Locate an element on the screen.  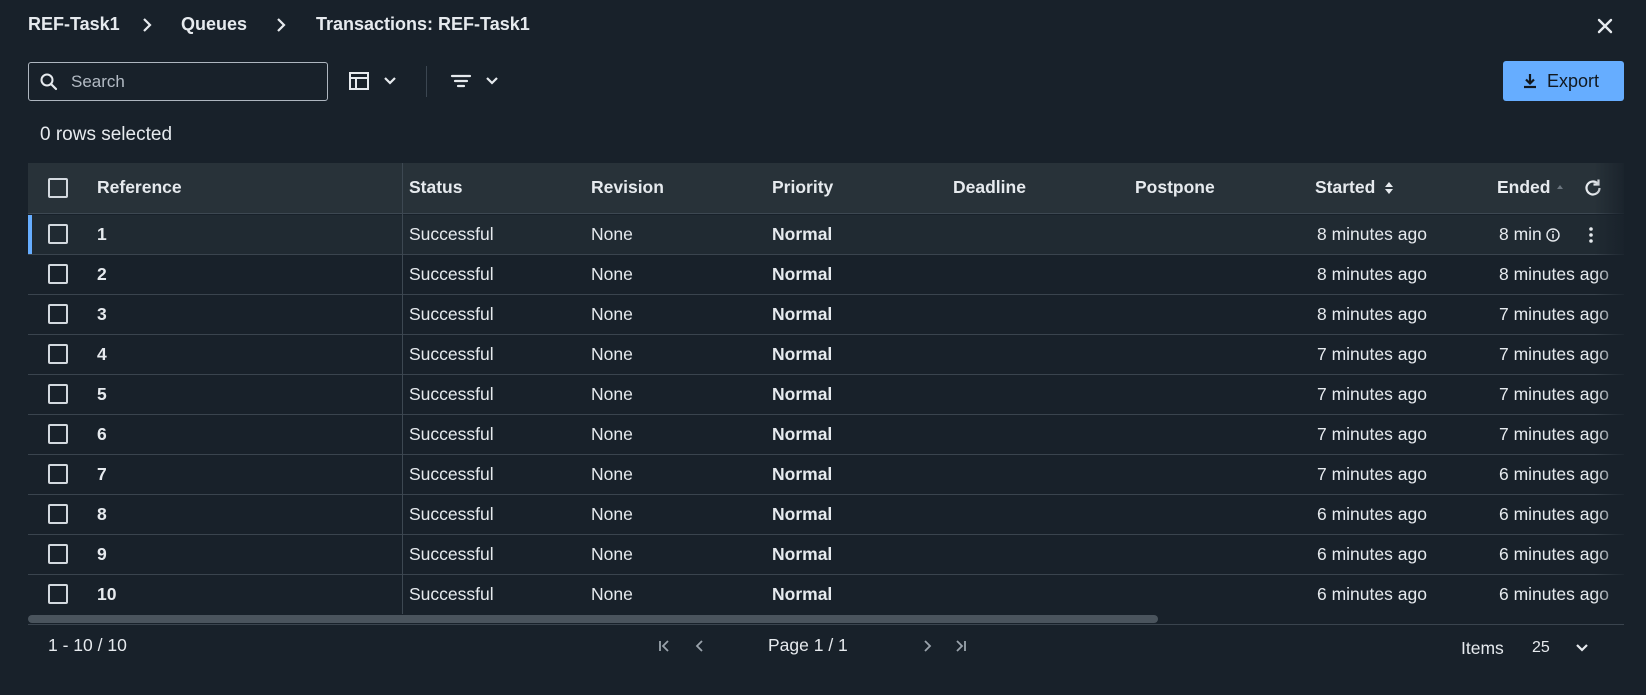
refresh-icon is located at coordinates (1593, 188).